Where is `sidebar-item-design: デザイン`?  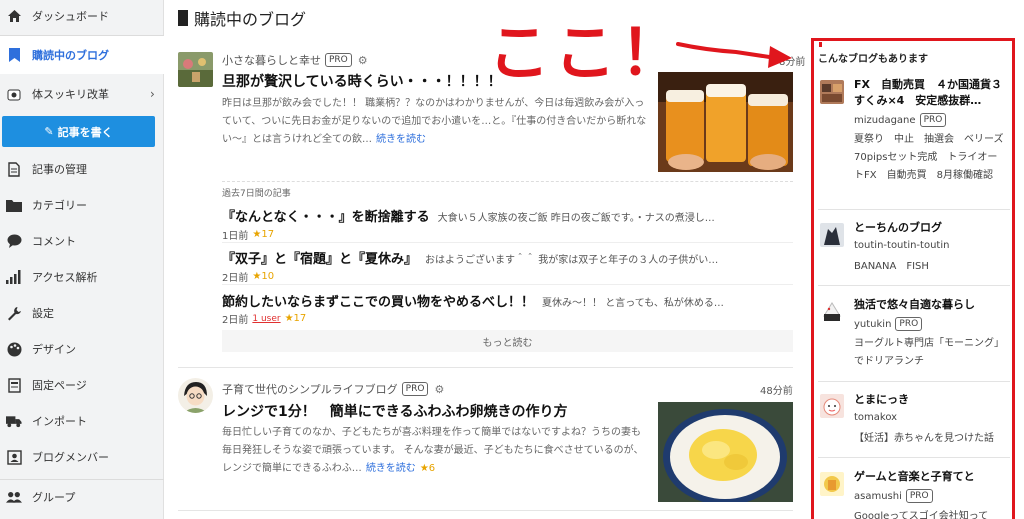
sidebar-item-design: デザイン is located at coordinates (82, 349).